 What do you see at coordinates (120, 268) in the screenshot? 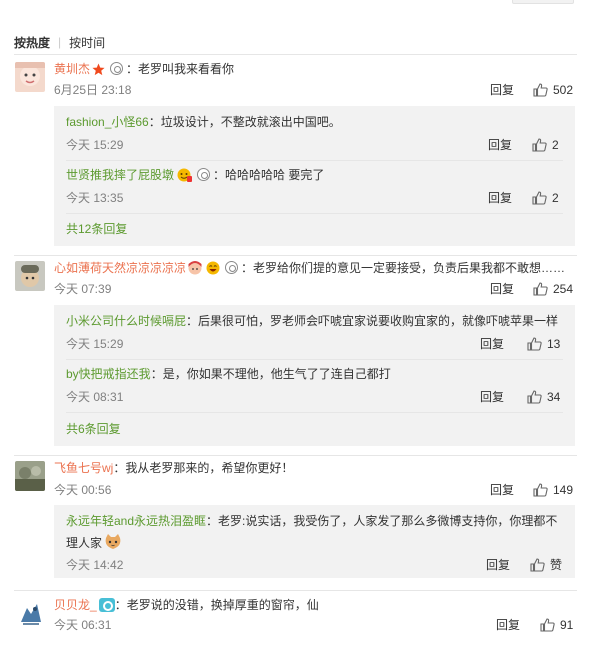
I see `username-link: 心如薄荷天然凉凉凉凉凉` at bounding box center [120, 268].